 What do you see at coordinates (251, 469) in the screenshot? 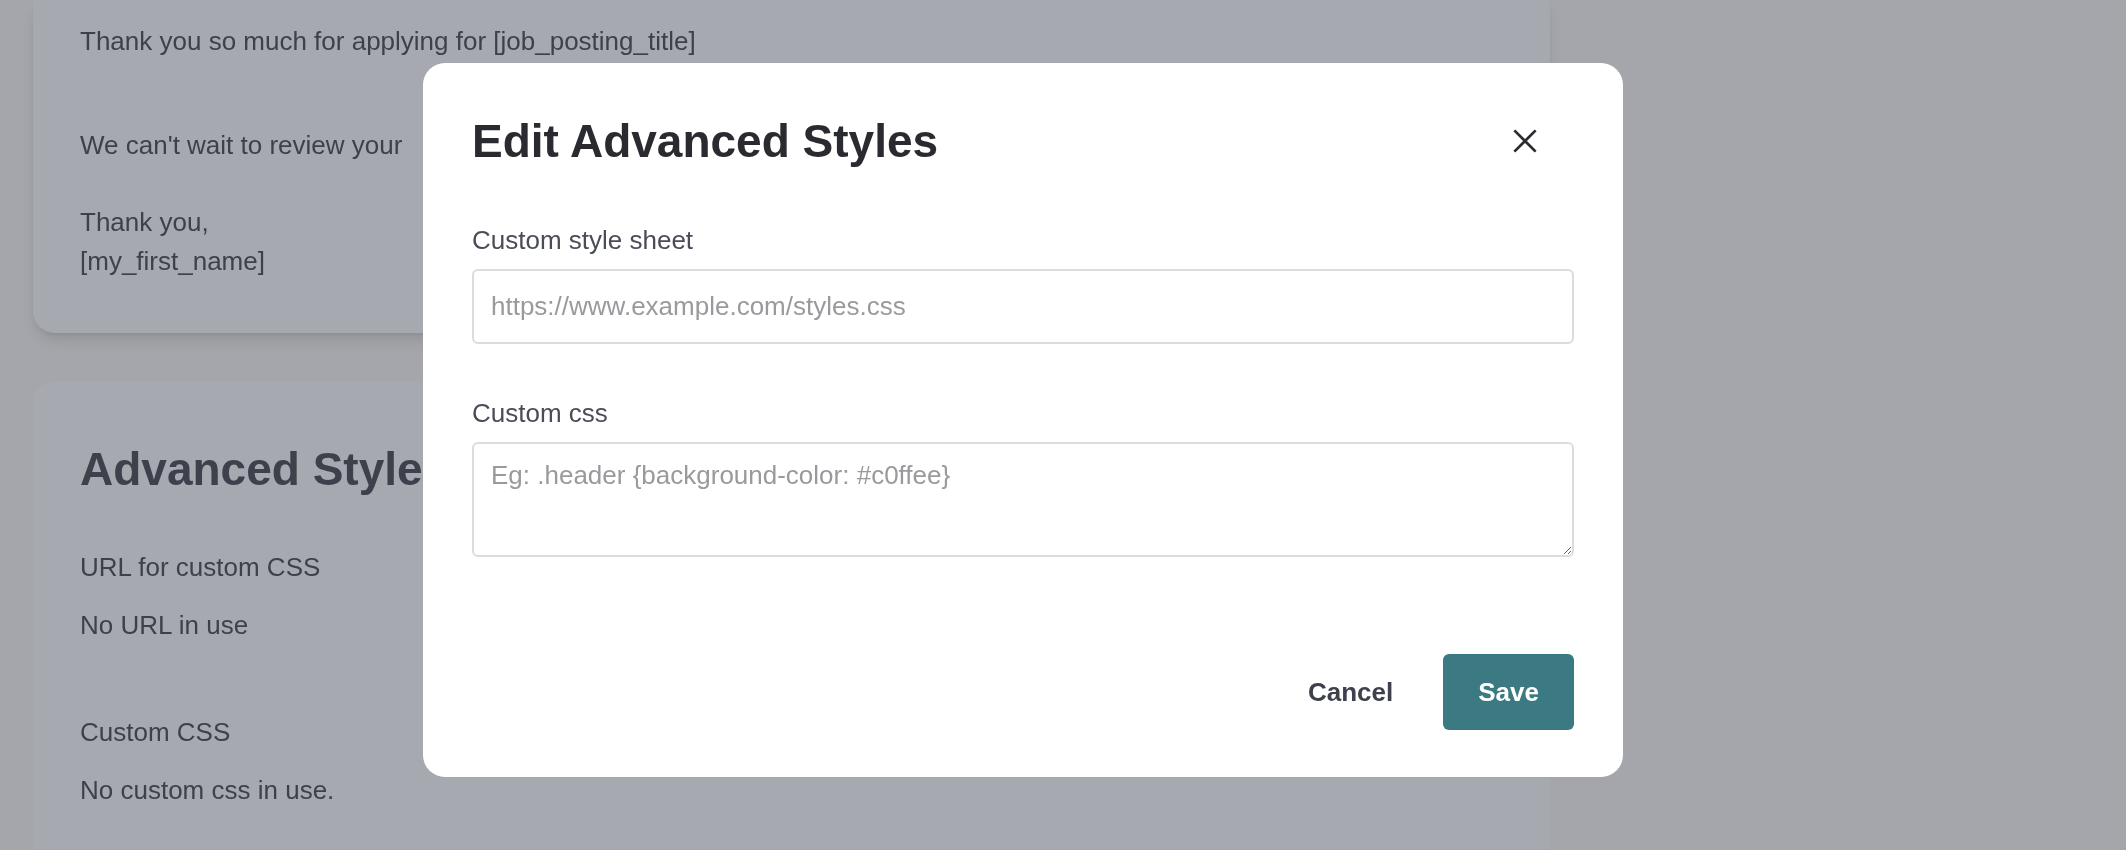
I see `section-title: Advanced Style` at bounding box center [251, 469].